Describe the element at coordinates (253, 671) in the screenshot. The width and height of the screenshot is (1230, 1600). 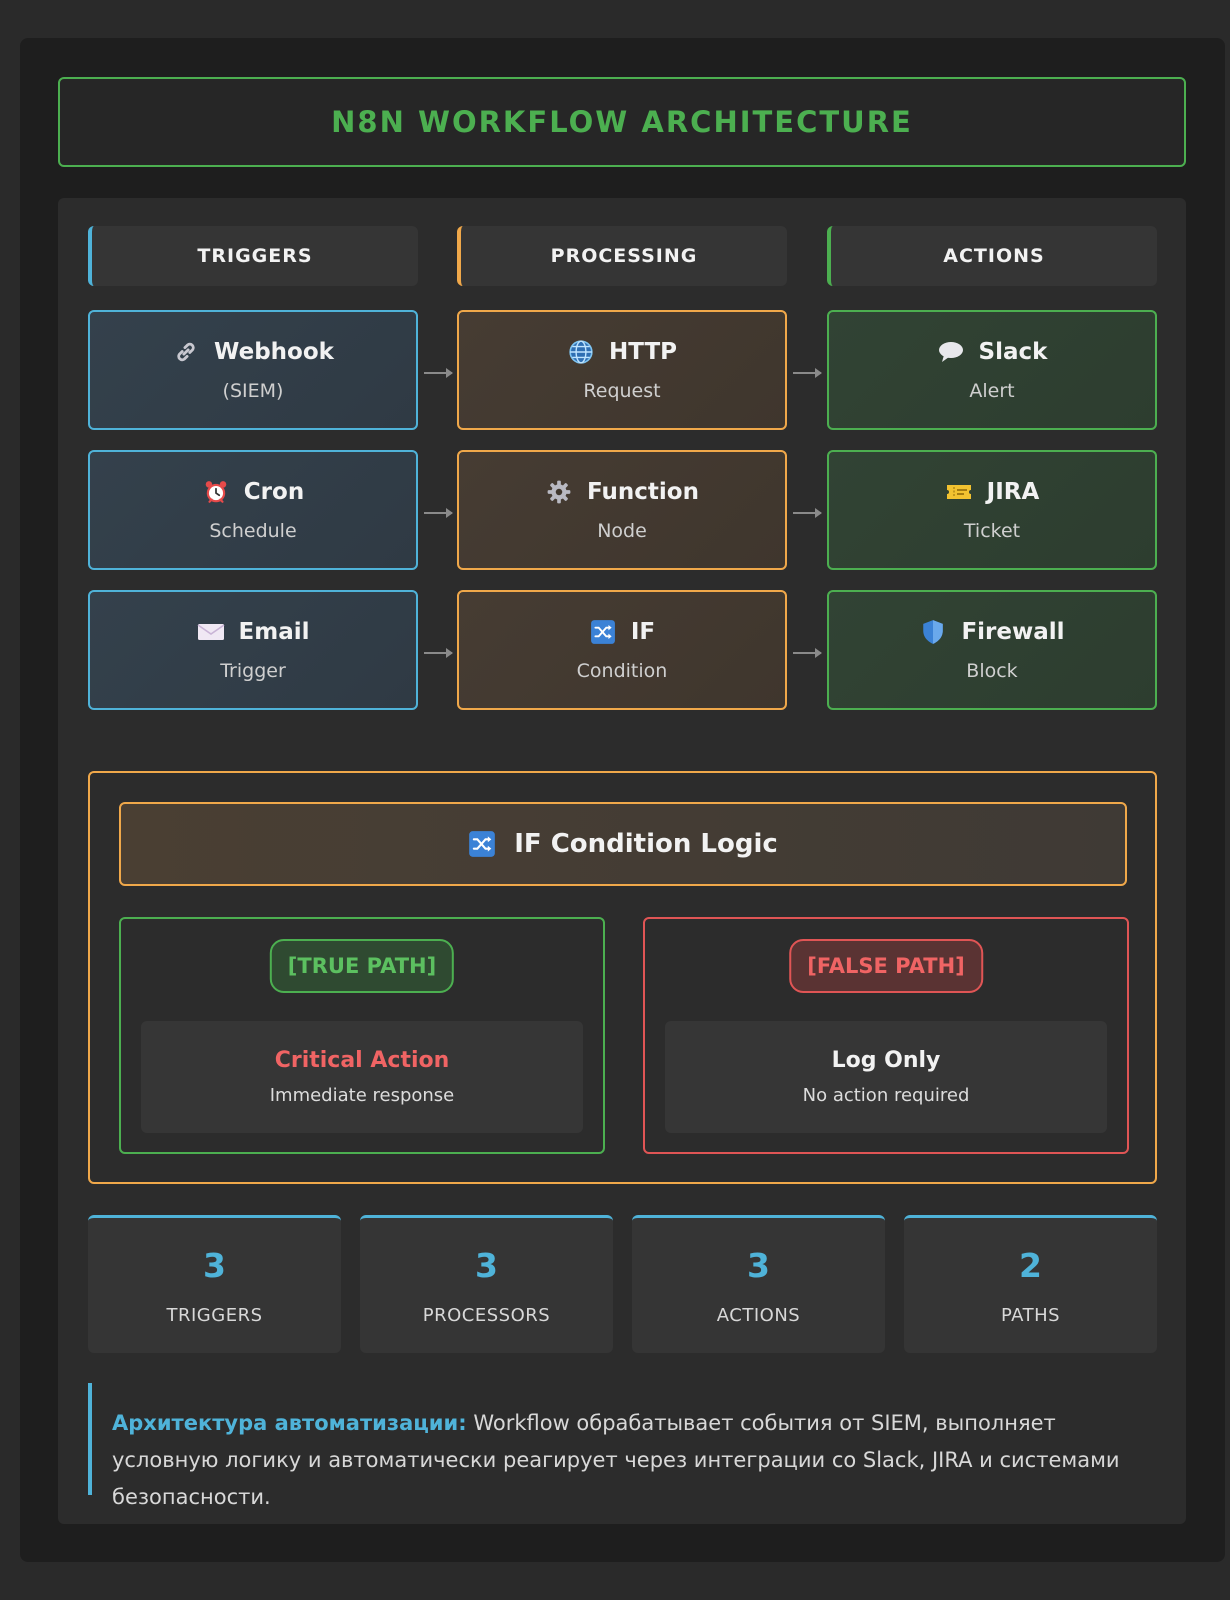
I see `node-subtitle: Trigger` at that location.